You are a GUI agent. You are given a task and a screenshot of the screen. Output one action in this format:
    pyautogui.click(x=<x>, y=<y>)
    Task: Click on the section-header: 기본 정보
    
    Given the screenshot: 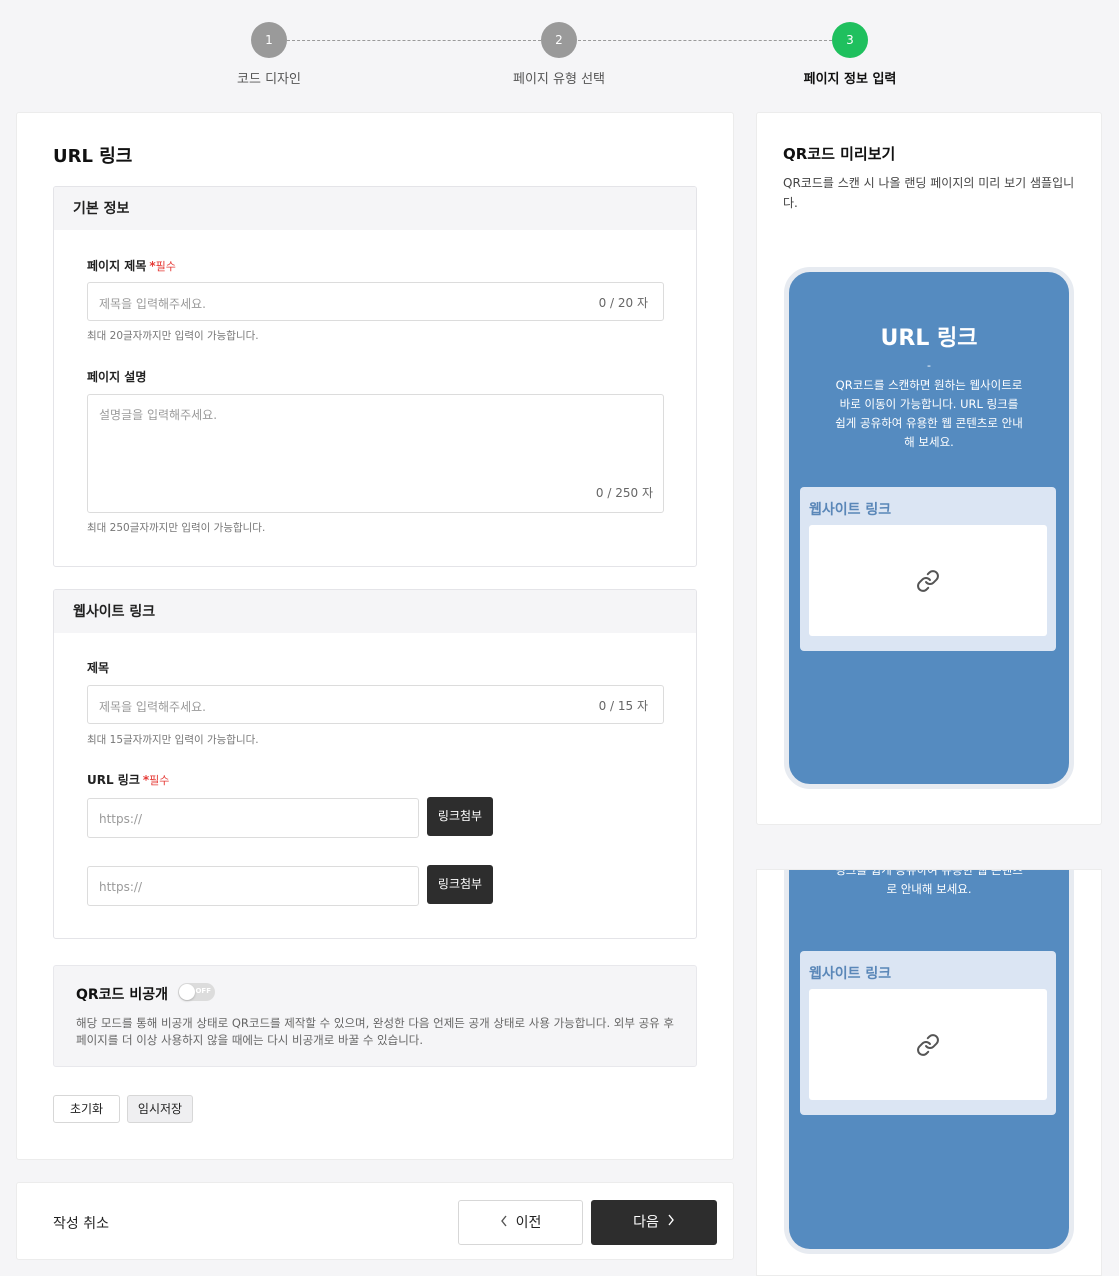 What is the action you would take?
    pyautogui.click(x=375, y=208)
    